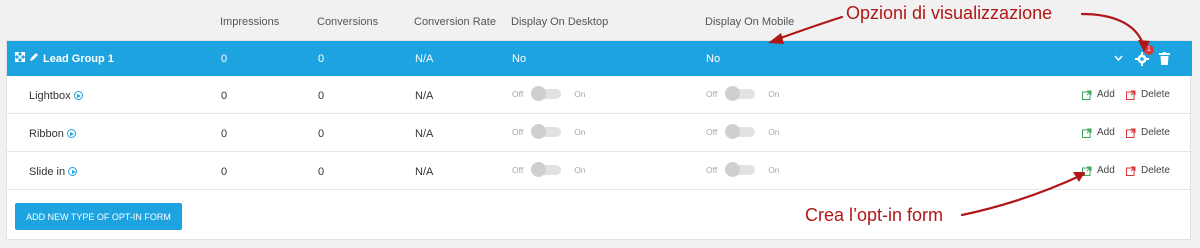  Describe the element at coordinates (424, 59) in the screenshot. I see `group-rate: N/A` at that location.